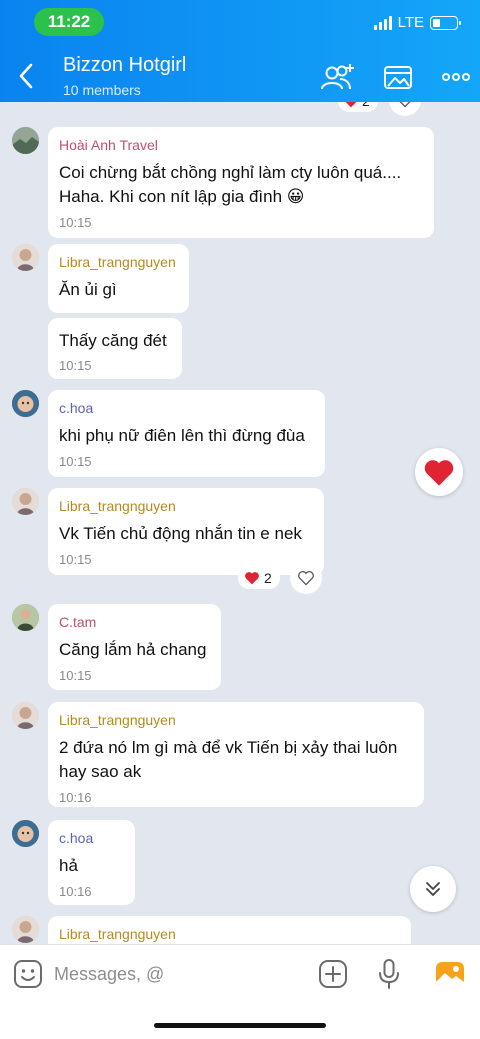 This screenshot has width=480, height=1039. What do you see at coordinates (456, 77) in the screenshot?
I see `more-icon` at bounding box center [456, 77].